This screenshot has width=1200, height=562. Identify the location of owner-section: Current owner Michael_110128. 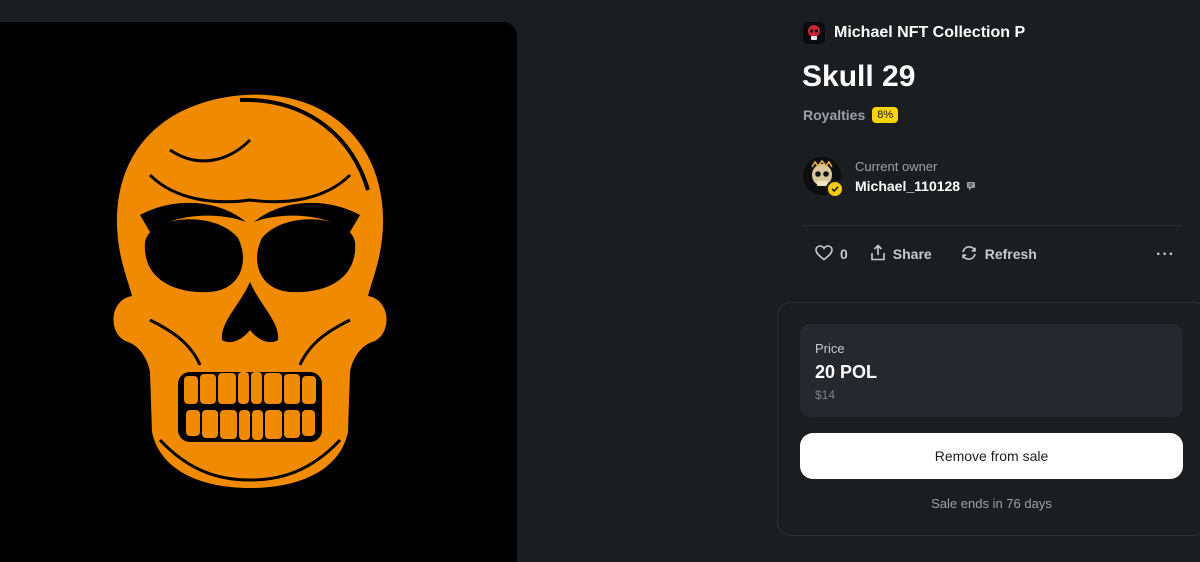
(889, 177).